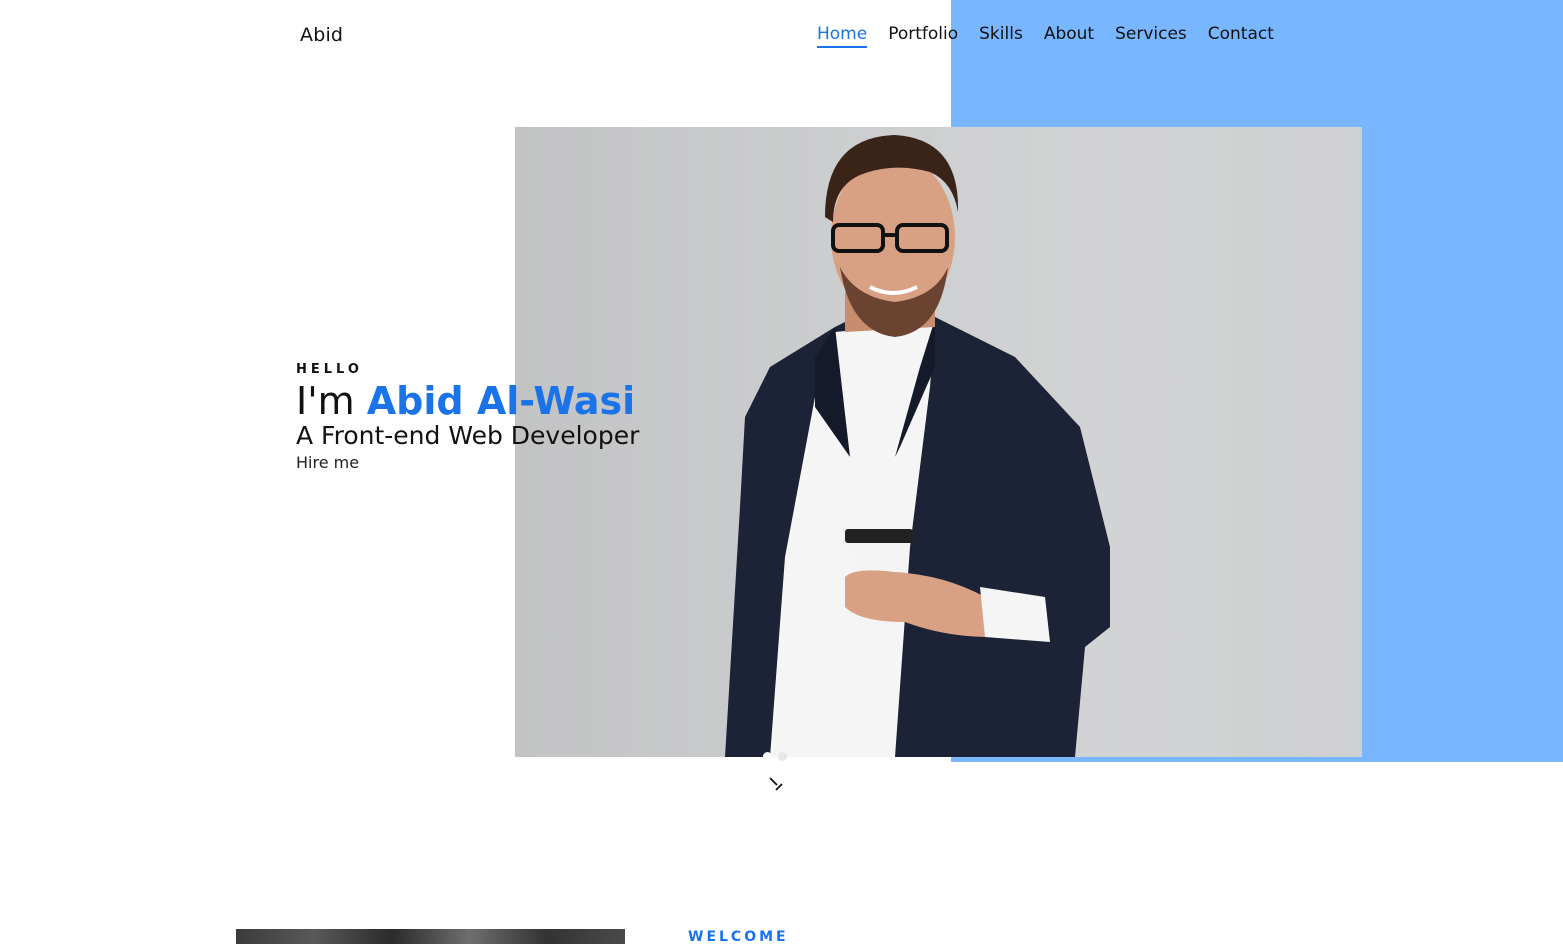 The height and width of the screenshot is (944, 1563). Describe the element at coordinates (329, 369) in the screenshot. I see `hero-greeting: HELLO` at that location.